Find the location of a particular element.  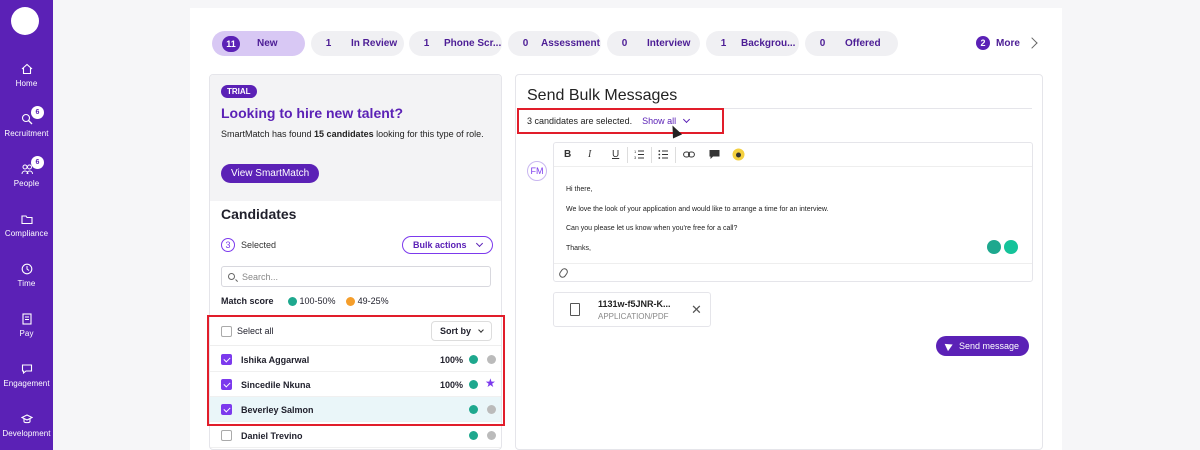

sidebar-item-pay: Pay is located at coordinates (26, 325).